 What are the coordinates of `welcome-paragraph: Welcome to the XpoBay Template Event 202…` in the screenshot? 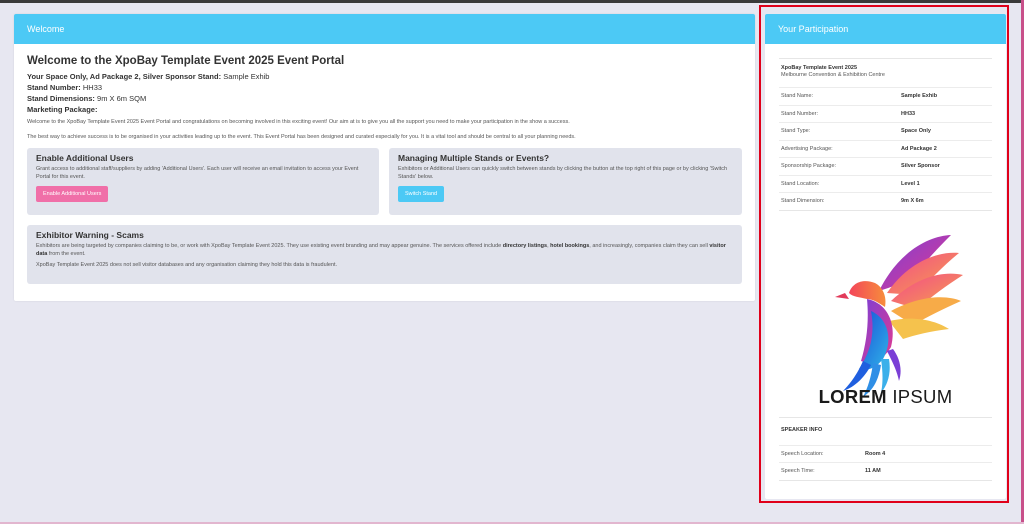 It's located at (298, 122).